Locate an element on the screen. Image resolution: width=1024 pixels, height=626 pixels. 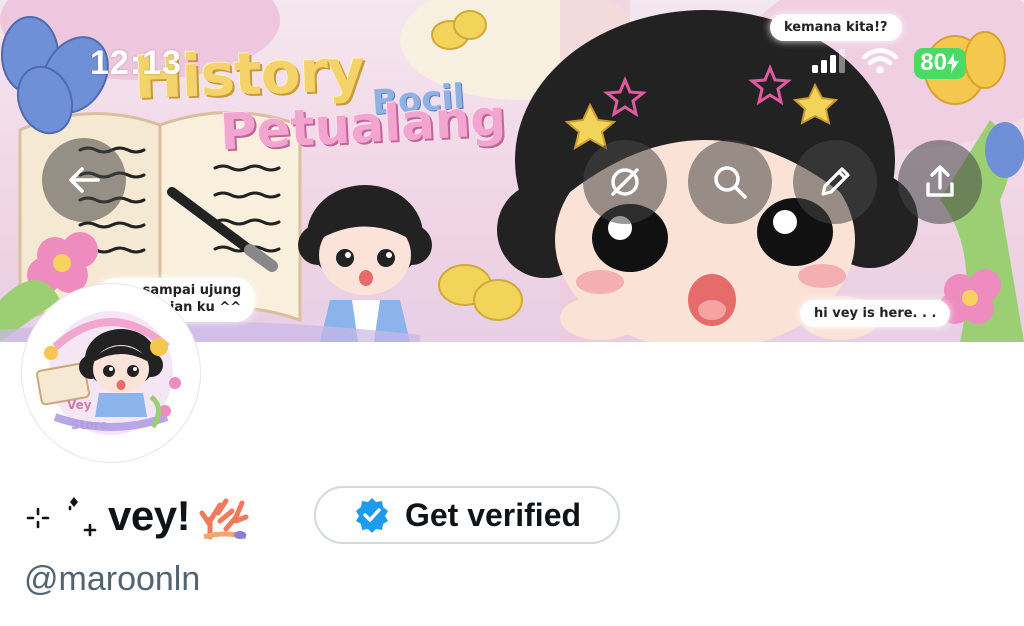
signal-icon is located at coordinates (829, 63).